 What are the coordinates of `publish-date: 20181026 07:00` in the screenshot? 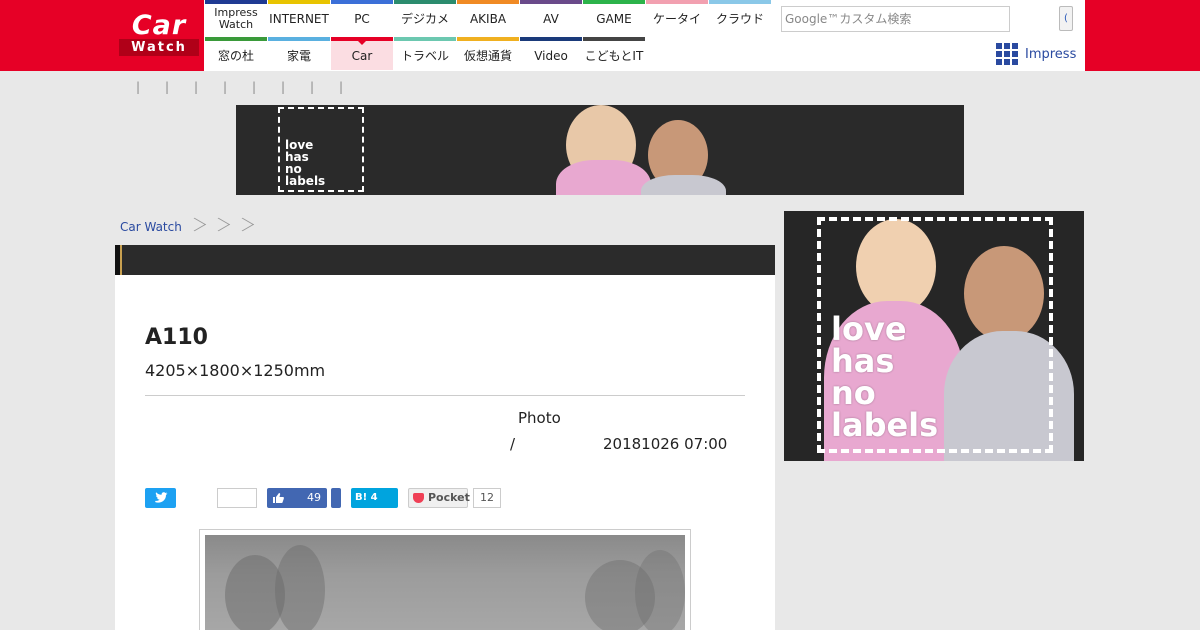 It's located at (665, 444).